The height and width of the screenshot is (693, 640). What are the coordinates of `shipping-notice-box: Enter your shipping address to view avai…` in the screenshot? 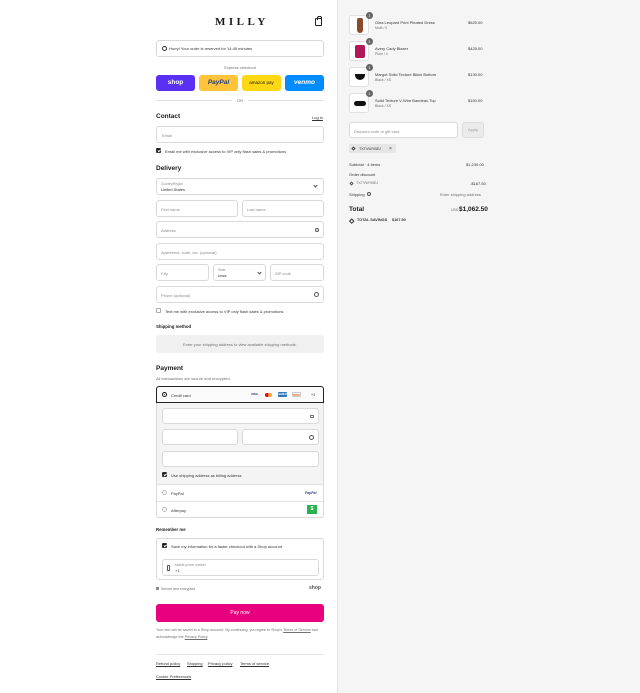 It's located at (240, 344).